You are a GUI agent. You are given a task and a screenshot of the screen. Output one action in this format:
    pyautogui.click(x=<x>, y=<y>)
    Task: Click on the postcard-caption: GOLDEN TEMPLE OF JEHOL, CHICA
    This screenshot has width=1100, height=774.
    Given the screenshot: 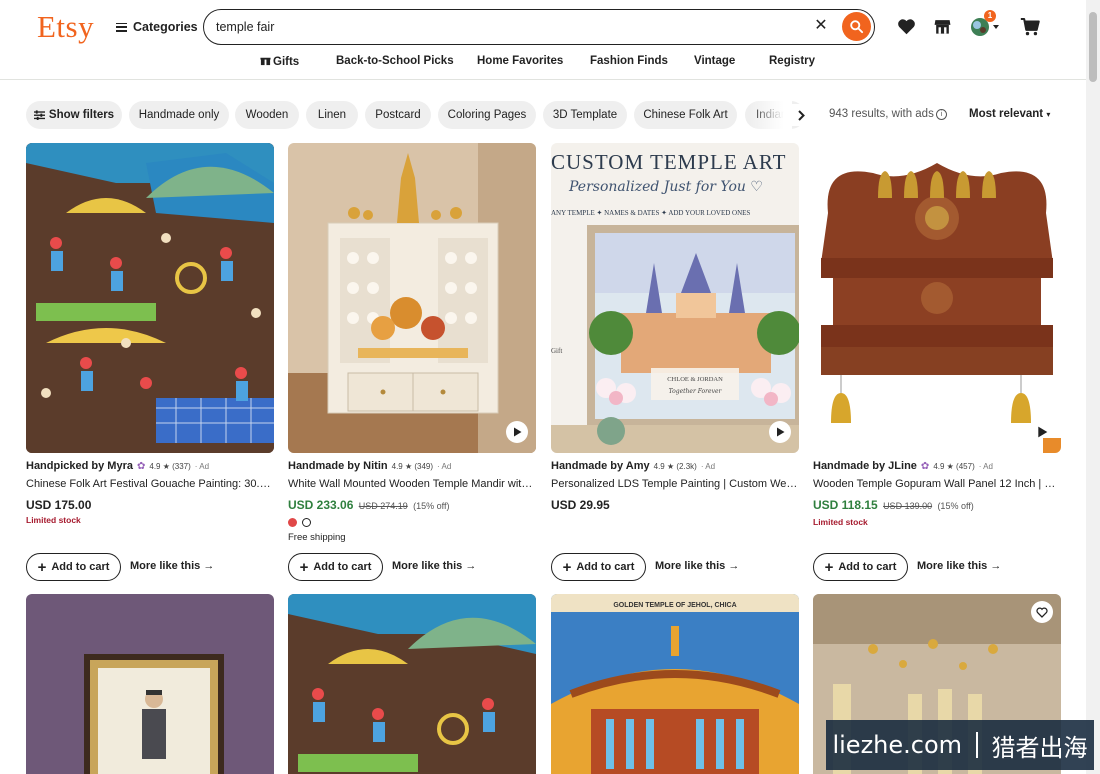 What is the action you would take?
    pyautogui.click(x=674, y=605)
    